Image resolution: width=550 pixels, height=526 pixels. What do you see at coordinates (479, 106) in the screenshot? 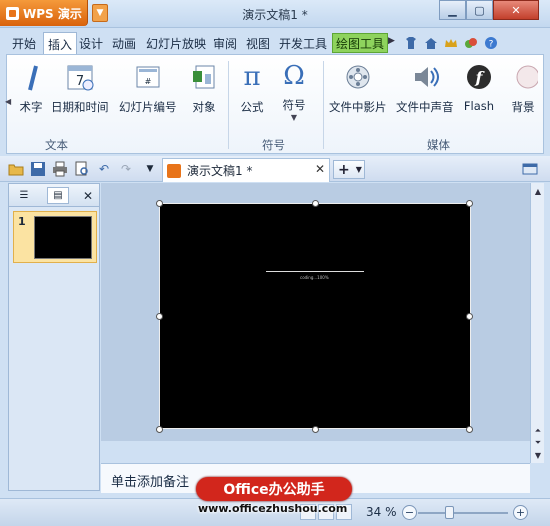
I see `flash-label: Flash` at bounding box center [479, 106].